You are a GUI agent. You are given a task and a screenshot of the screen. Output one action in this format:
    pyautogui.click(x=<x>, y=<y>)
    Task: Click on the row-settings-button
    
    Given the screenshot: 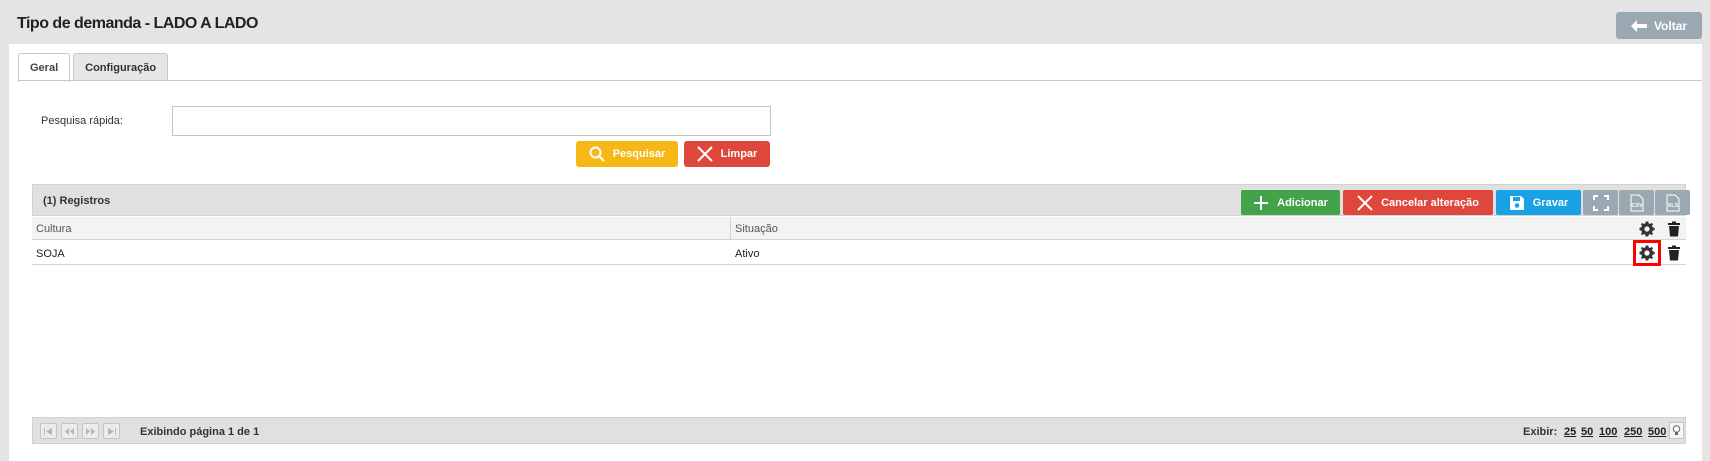 What is the action you would take?
    pyautogui.click(x=1647, y=253)
    